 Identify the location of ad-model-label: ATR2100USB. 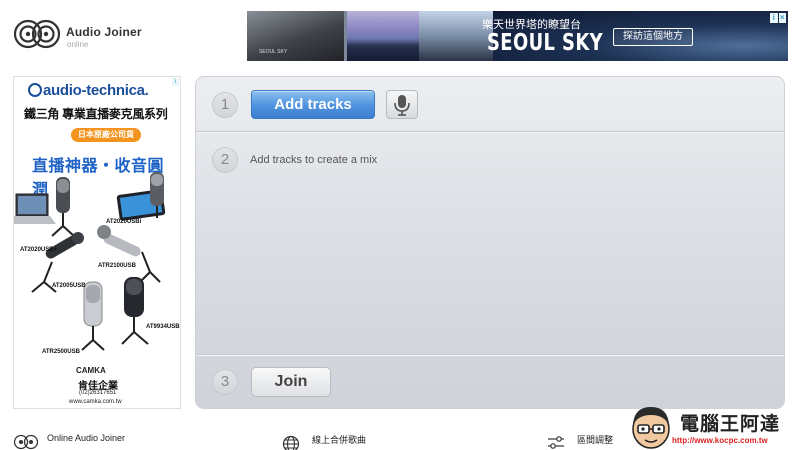
(117, 266).